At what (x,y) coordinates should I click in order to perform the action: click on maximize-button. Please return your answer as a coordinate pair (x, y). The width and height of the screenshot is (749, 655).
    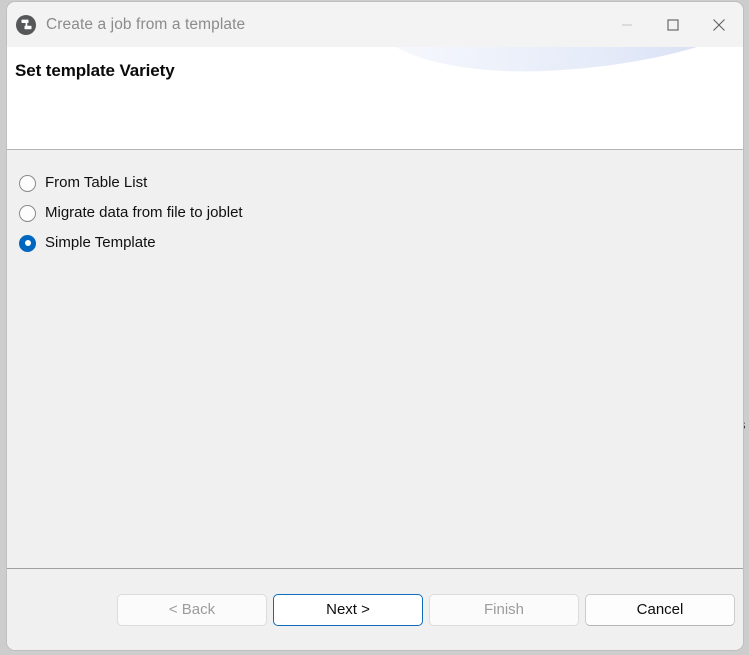
    Looking at the image, I should click on (673, 24).